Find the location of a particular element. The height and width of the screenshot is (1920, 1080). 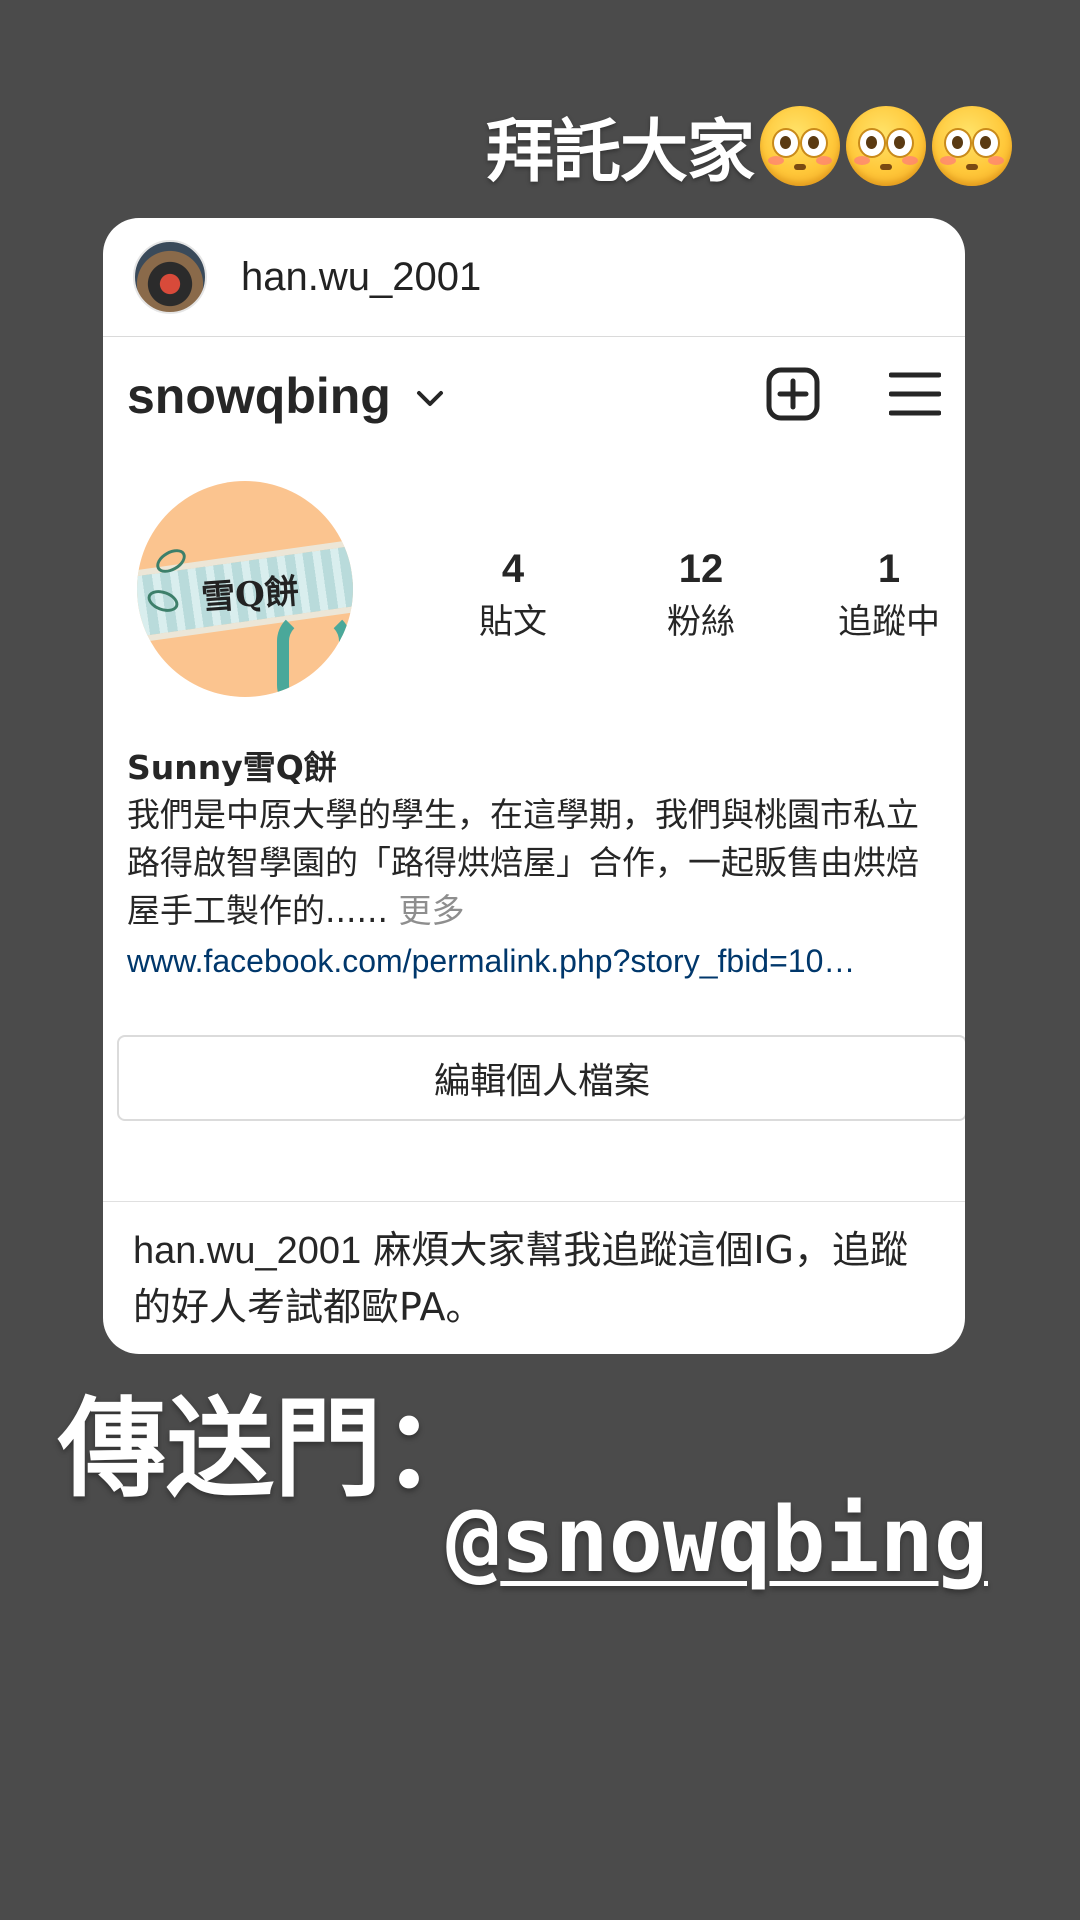

caption-author: han.wu_2001 is located at coordinates (247, 1251).